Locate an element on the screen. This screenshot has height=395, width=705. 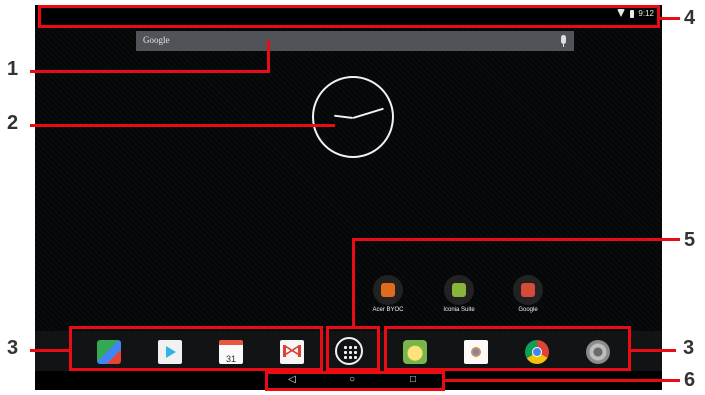
callout-number-4: 4 is located at coordinates (690, 18).